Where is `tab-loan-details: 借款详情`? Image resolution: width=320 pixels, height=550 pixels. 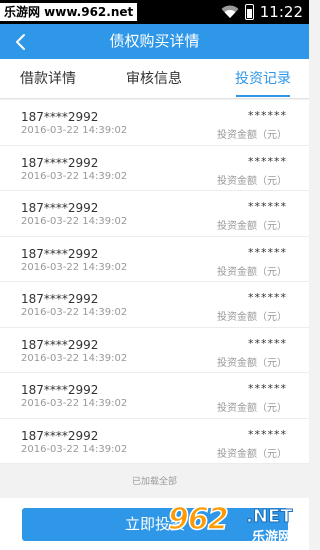 tab-loan-details: 借款详情 is located at coordinates (48, 79).